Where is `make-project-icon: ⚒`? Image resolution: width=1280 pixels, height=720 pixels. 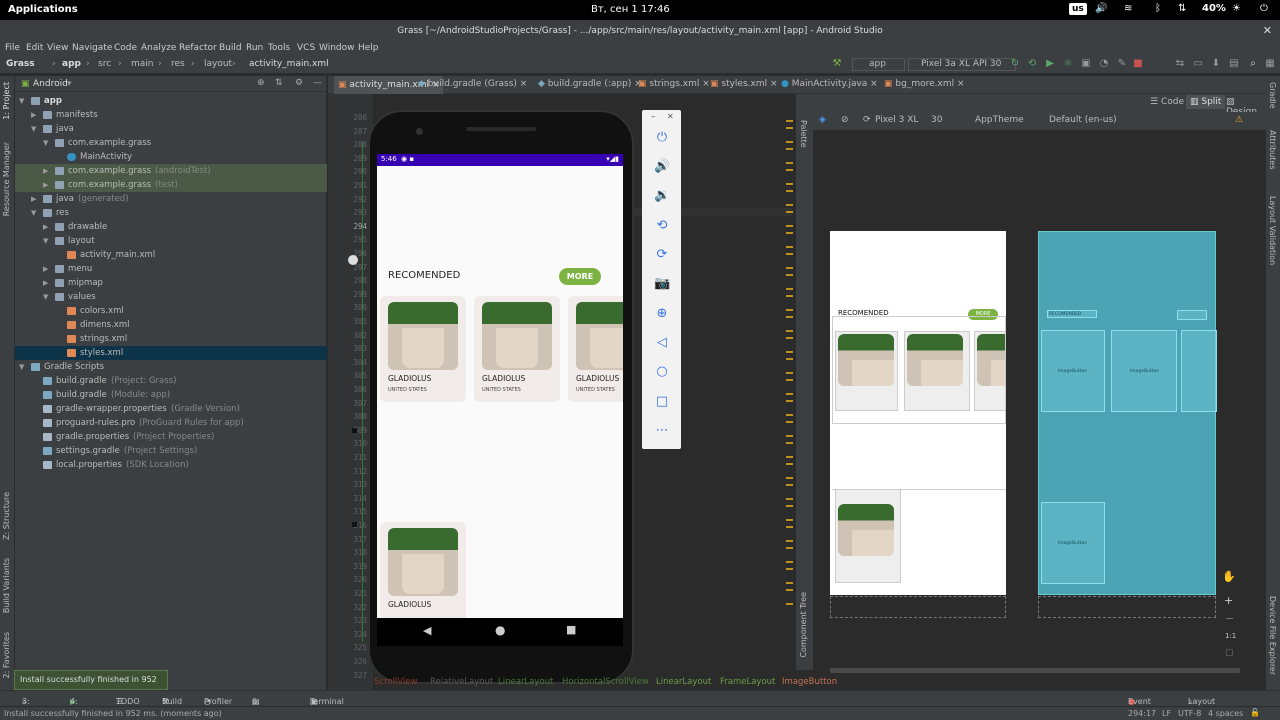 make-project-icon: ⚒ is located at coordinates (837, 64).